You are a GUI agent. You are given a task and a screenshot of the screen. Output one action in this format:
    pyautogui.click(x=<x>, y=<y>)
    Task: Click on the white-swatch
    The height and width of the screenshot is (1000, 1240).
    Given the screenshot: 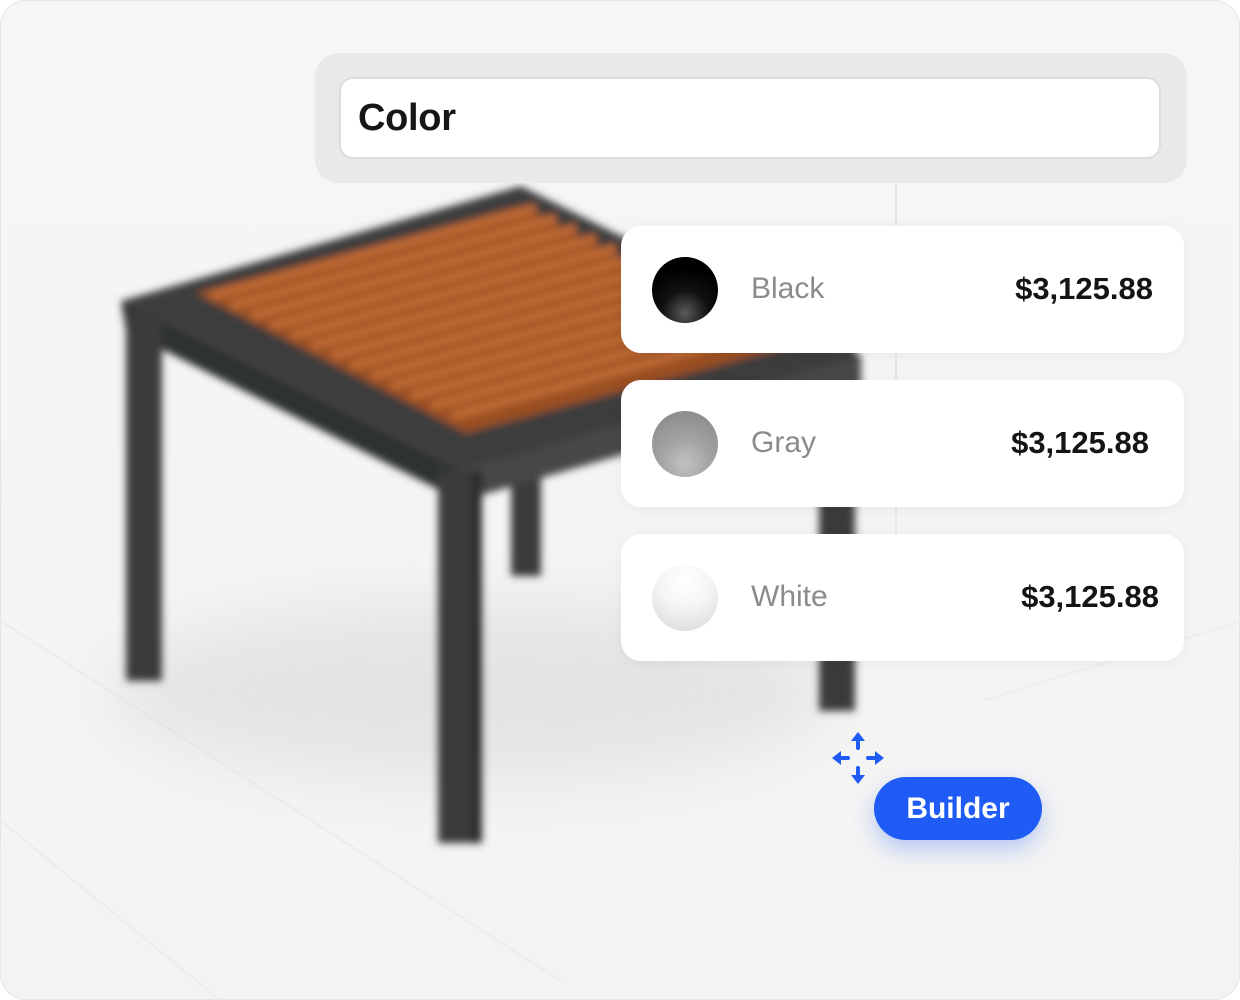 What is the action you would take?
    pyautogui.click(x=685, y=598)
    